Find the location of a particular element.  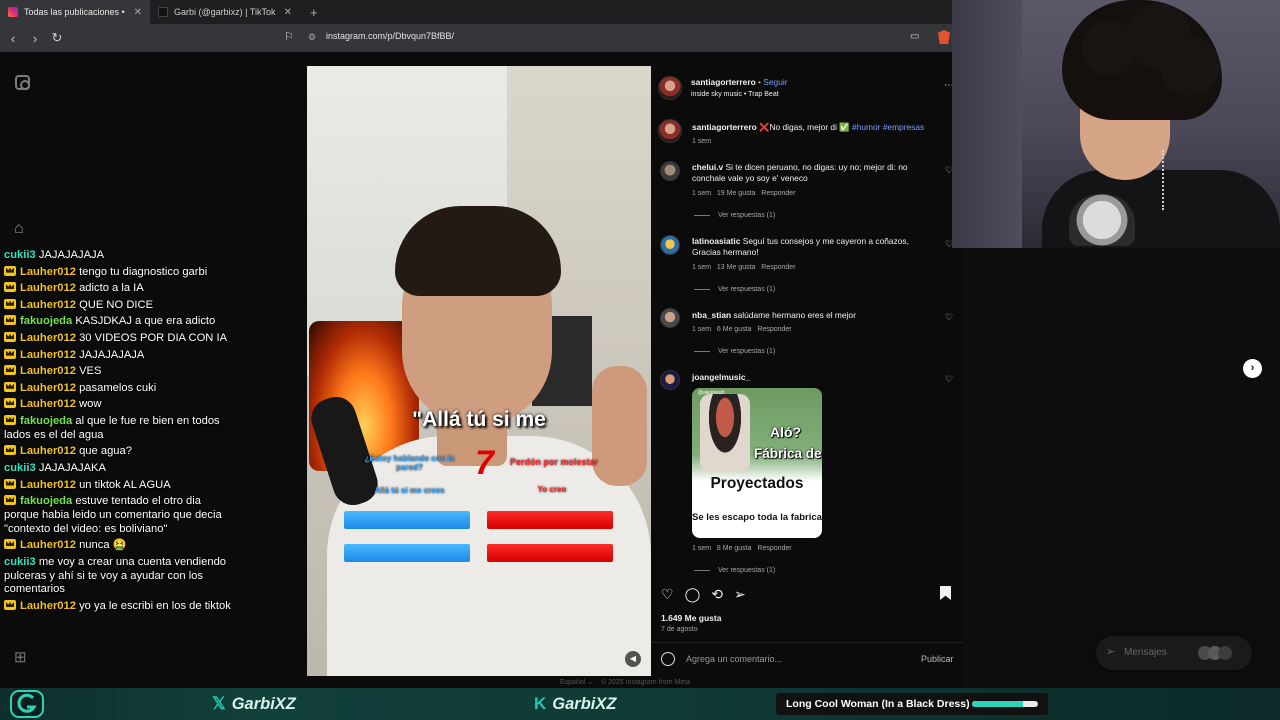

comment-username: joangelmusic_ is located at coordinates (721, 377).